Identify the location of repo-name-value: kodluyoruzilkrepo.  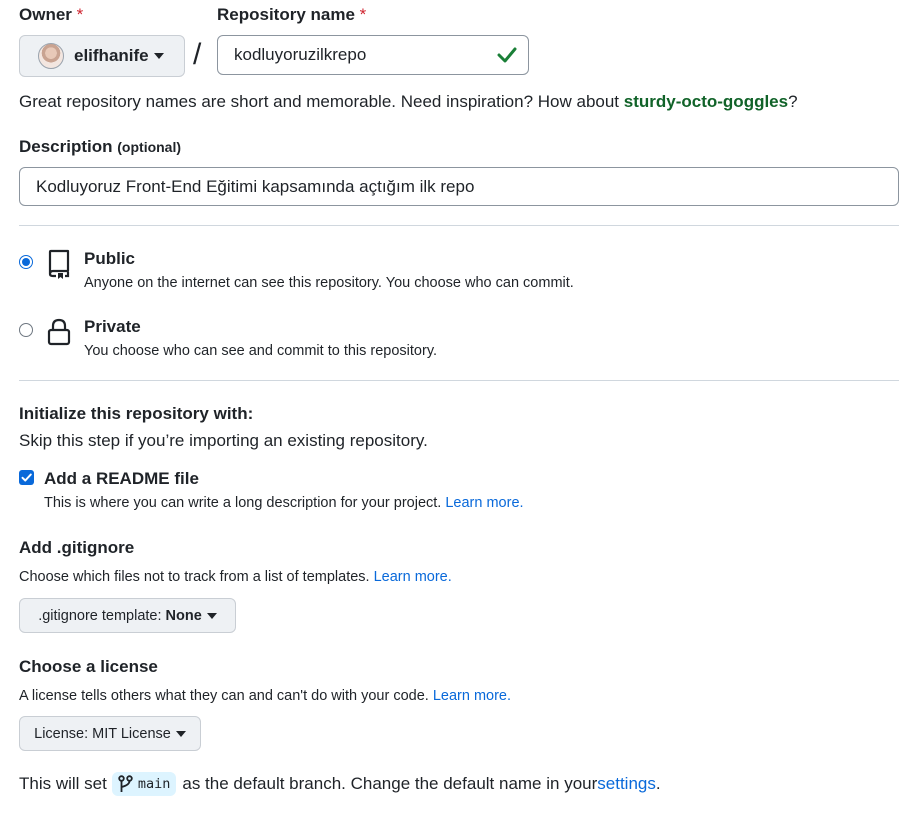
(300, 54).